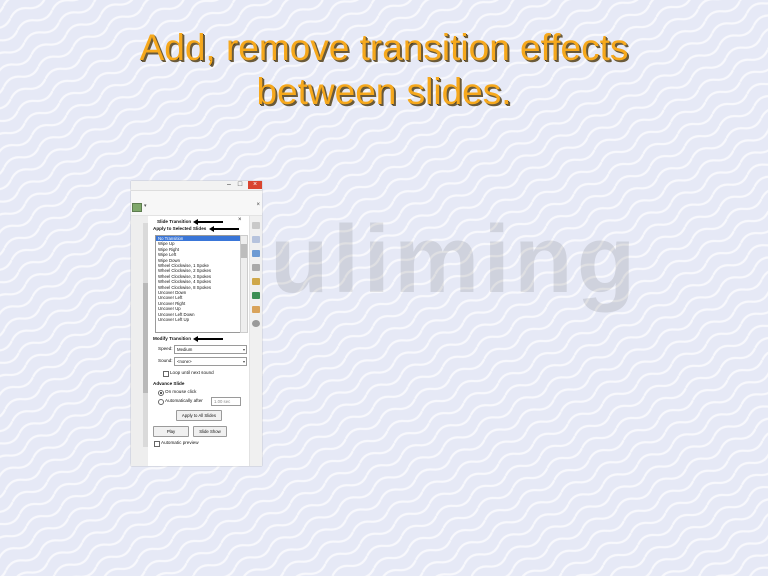 The height and width of the screenshot is (576, 768). Describe the element at coordinates (222, 401) in the screenshot. I see `auto-time-value: 1.00 sec` at that location.